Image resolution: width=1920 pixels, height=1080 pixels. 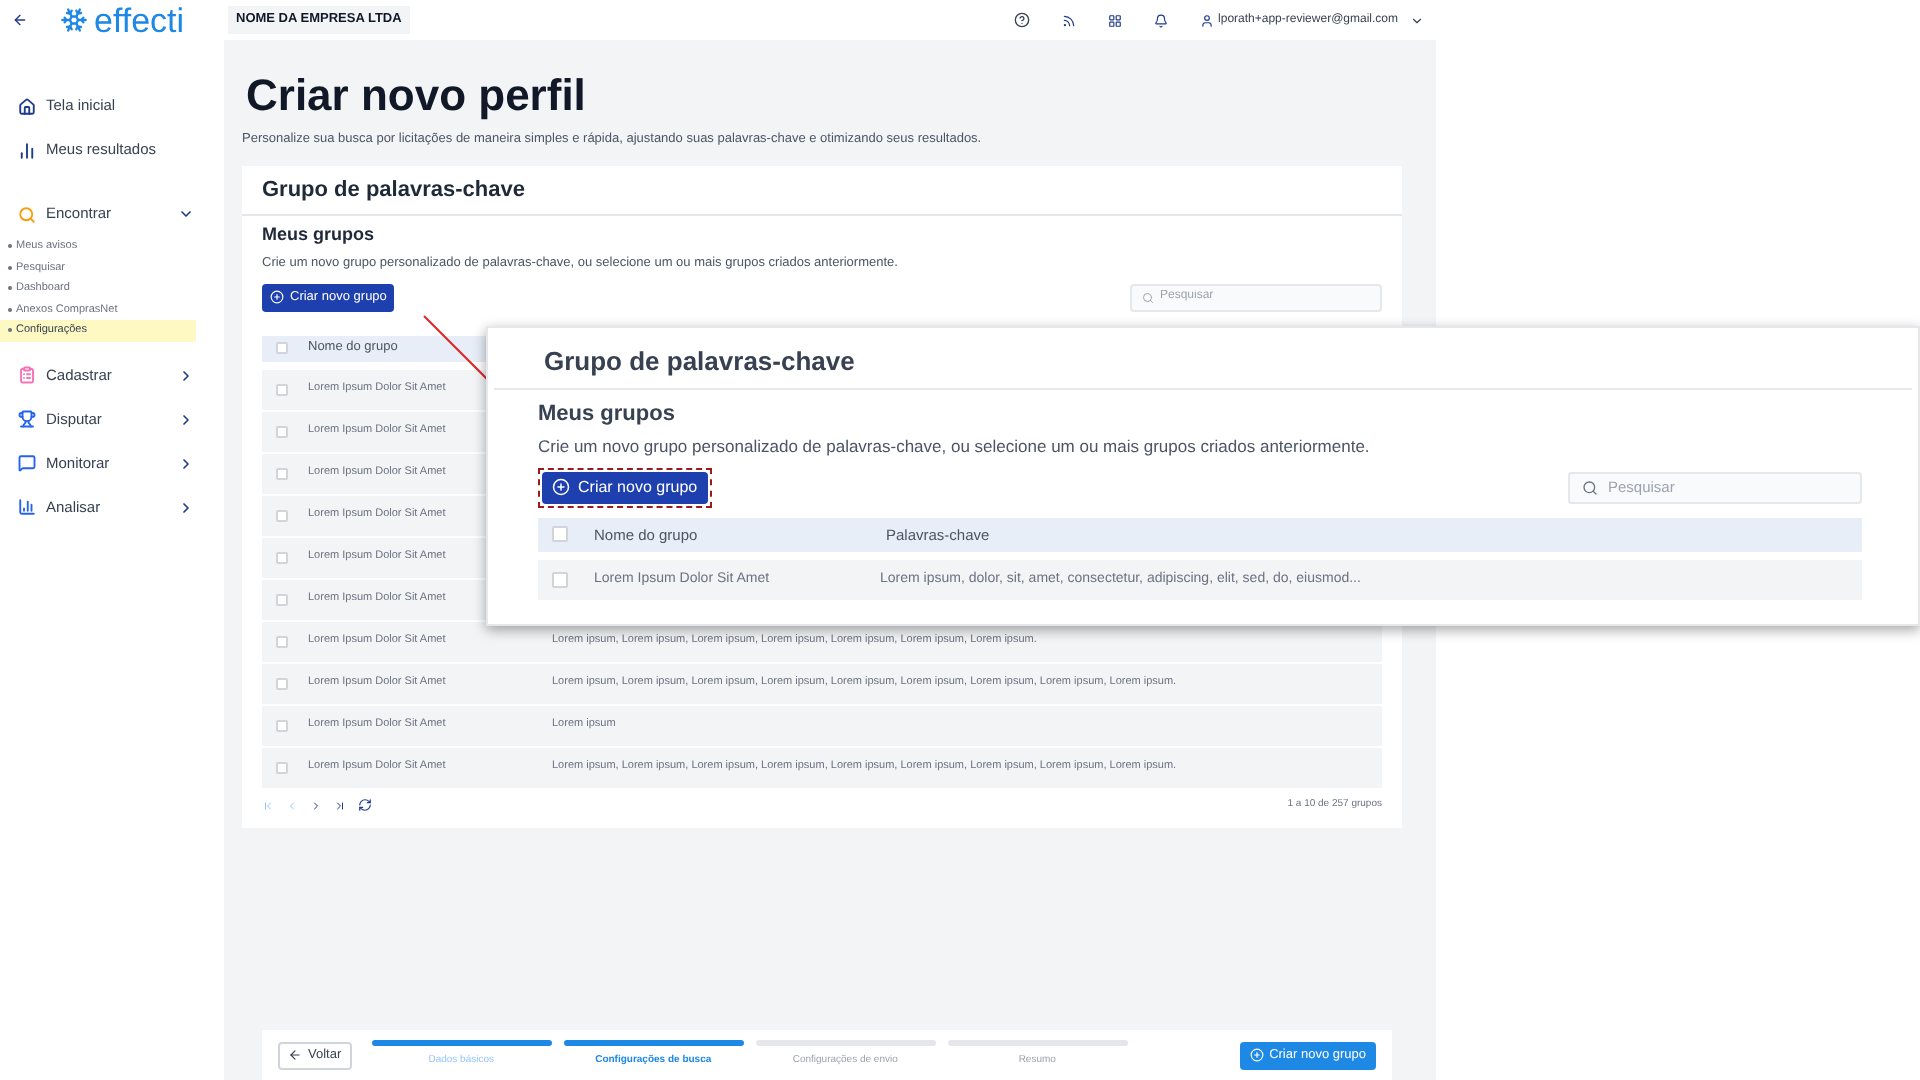 I want to click on logo-text: effecti, so click(x=139, y=20).